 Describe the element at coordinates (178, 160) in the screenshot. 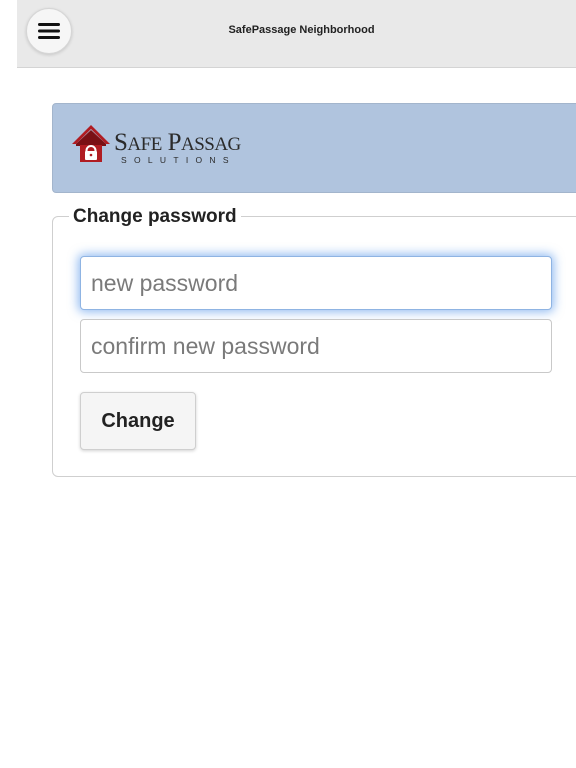

I see `logo-subtext: SOLUTIONS` at that location.